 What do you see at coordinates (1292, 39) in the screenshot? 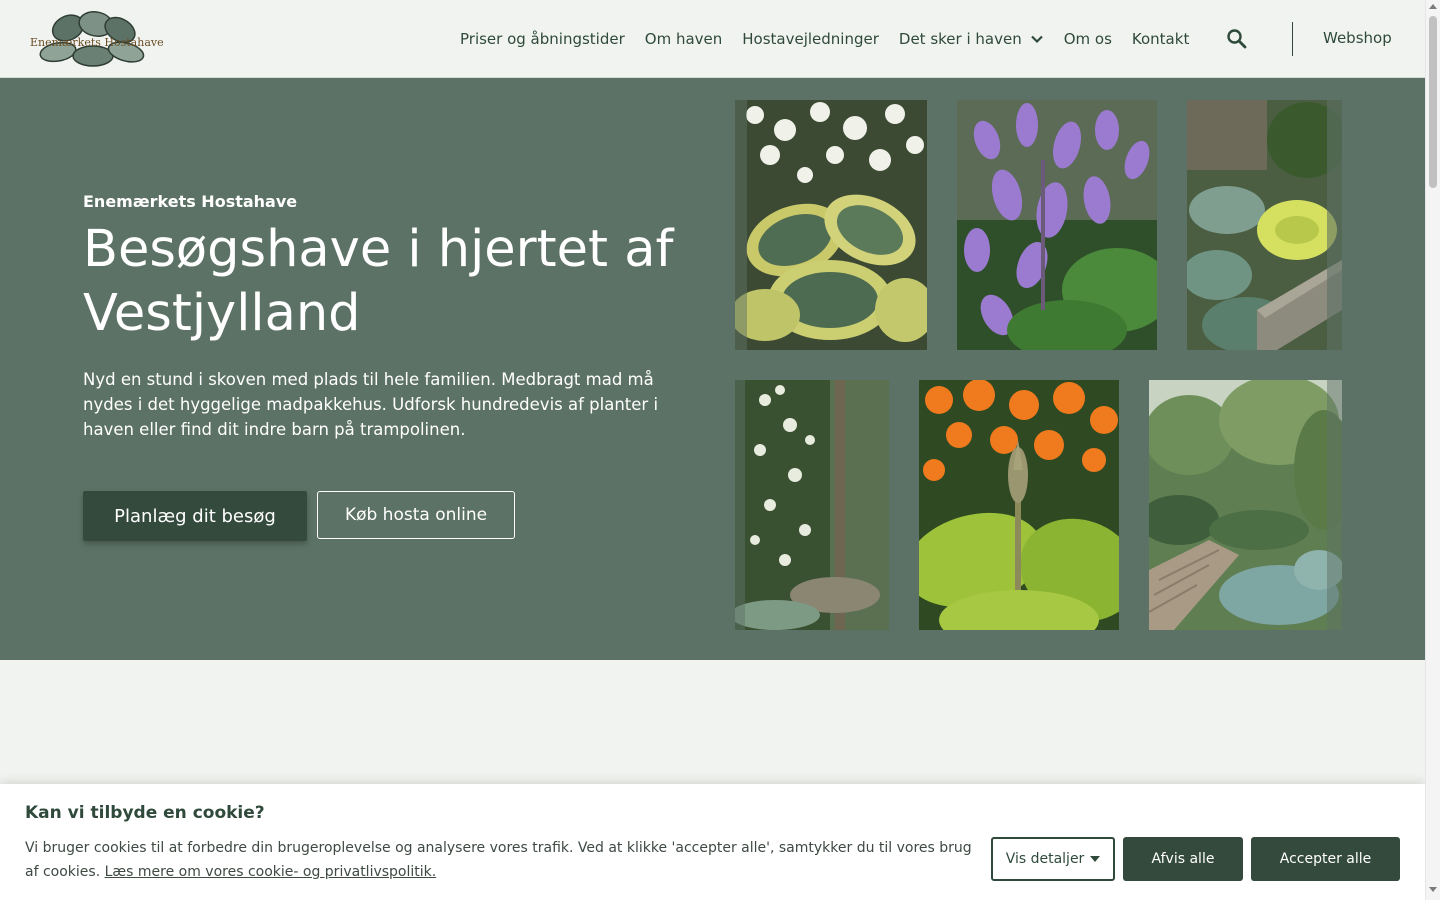
I see `header-divider` at bounding box center [1292, 39].